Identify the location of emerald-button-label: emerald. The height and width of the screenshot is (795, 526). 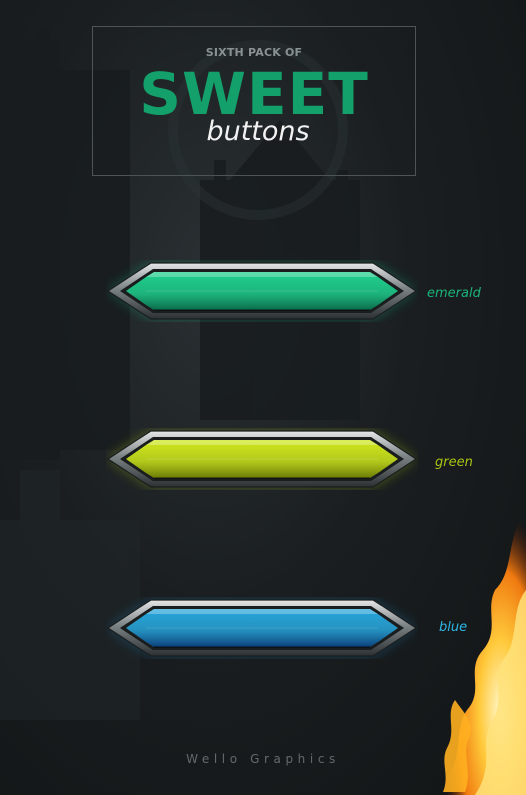
(454, 293).